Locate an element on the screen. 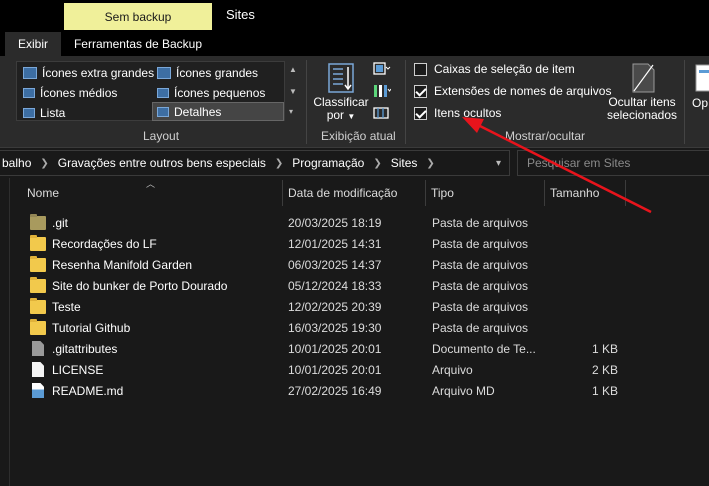 This screenshot has height=486, width=709. layout-item-label: Ícones grandes is located at coordinates (217, 72).